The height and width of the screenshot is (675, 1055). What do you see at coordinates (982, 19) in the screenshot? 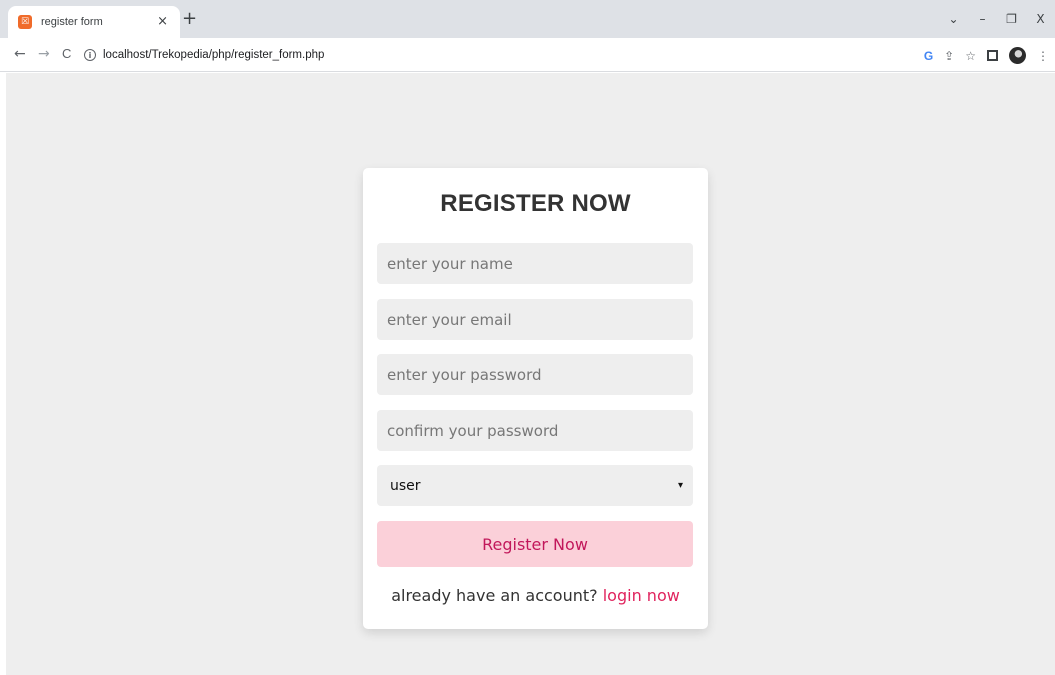
I see `minimize-button: –` at bounding box center [982, 19].